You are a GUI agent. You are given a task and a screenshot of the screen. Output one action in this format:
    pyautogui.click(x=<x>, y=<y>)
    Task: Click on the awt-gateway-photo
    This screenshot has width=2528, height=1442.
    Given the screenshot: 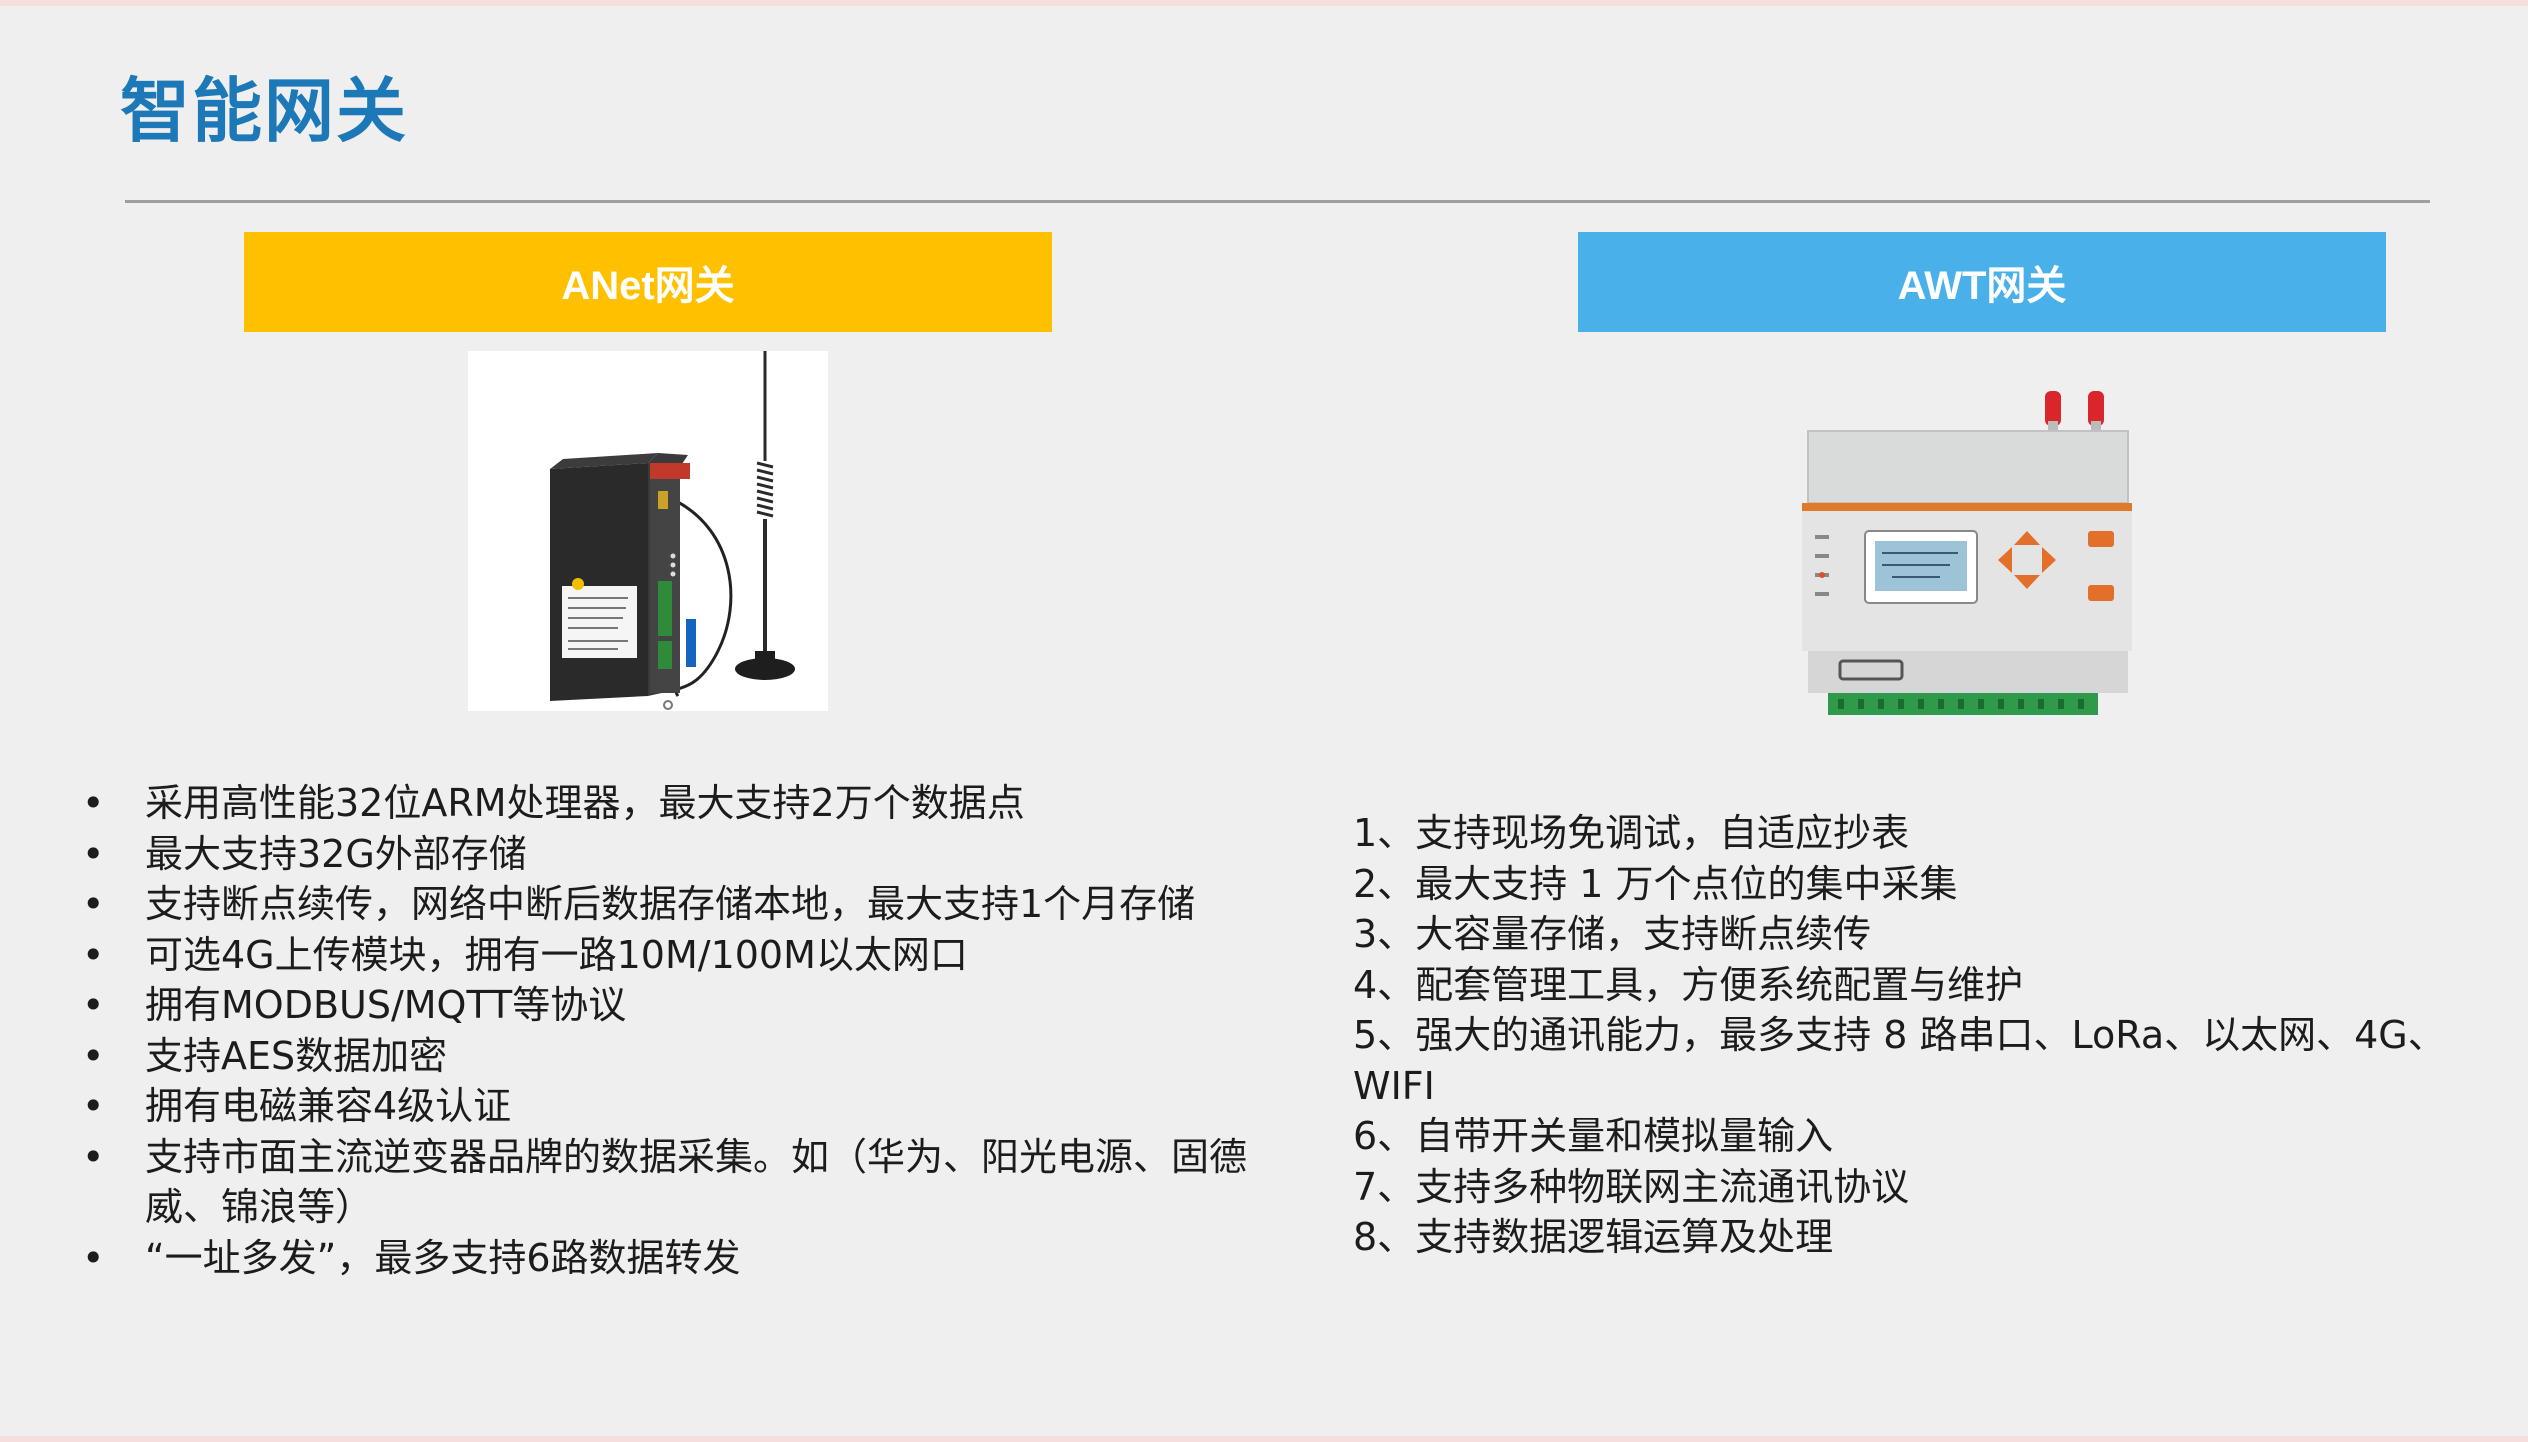 What is the action you would take?
    pyautogui.click(x=1967, y=556)
    